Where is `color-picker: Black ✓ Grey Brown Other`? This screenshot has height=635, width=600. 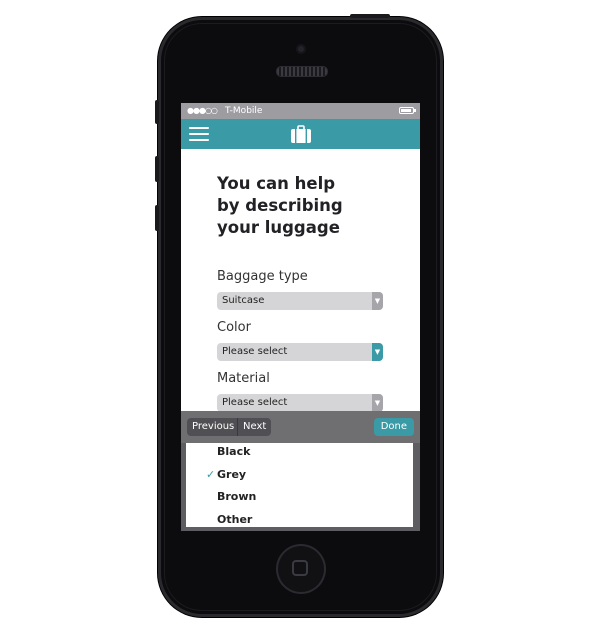 color-picker: Black ✓ Grey Brown Other is located at coordinates (299, 485).